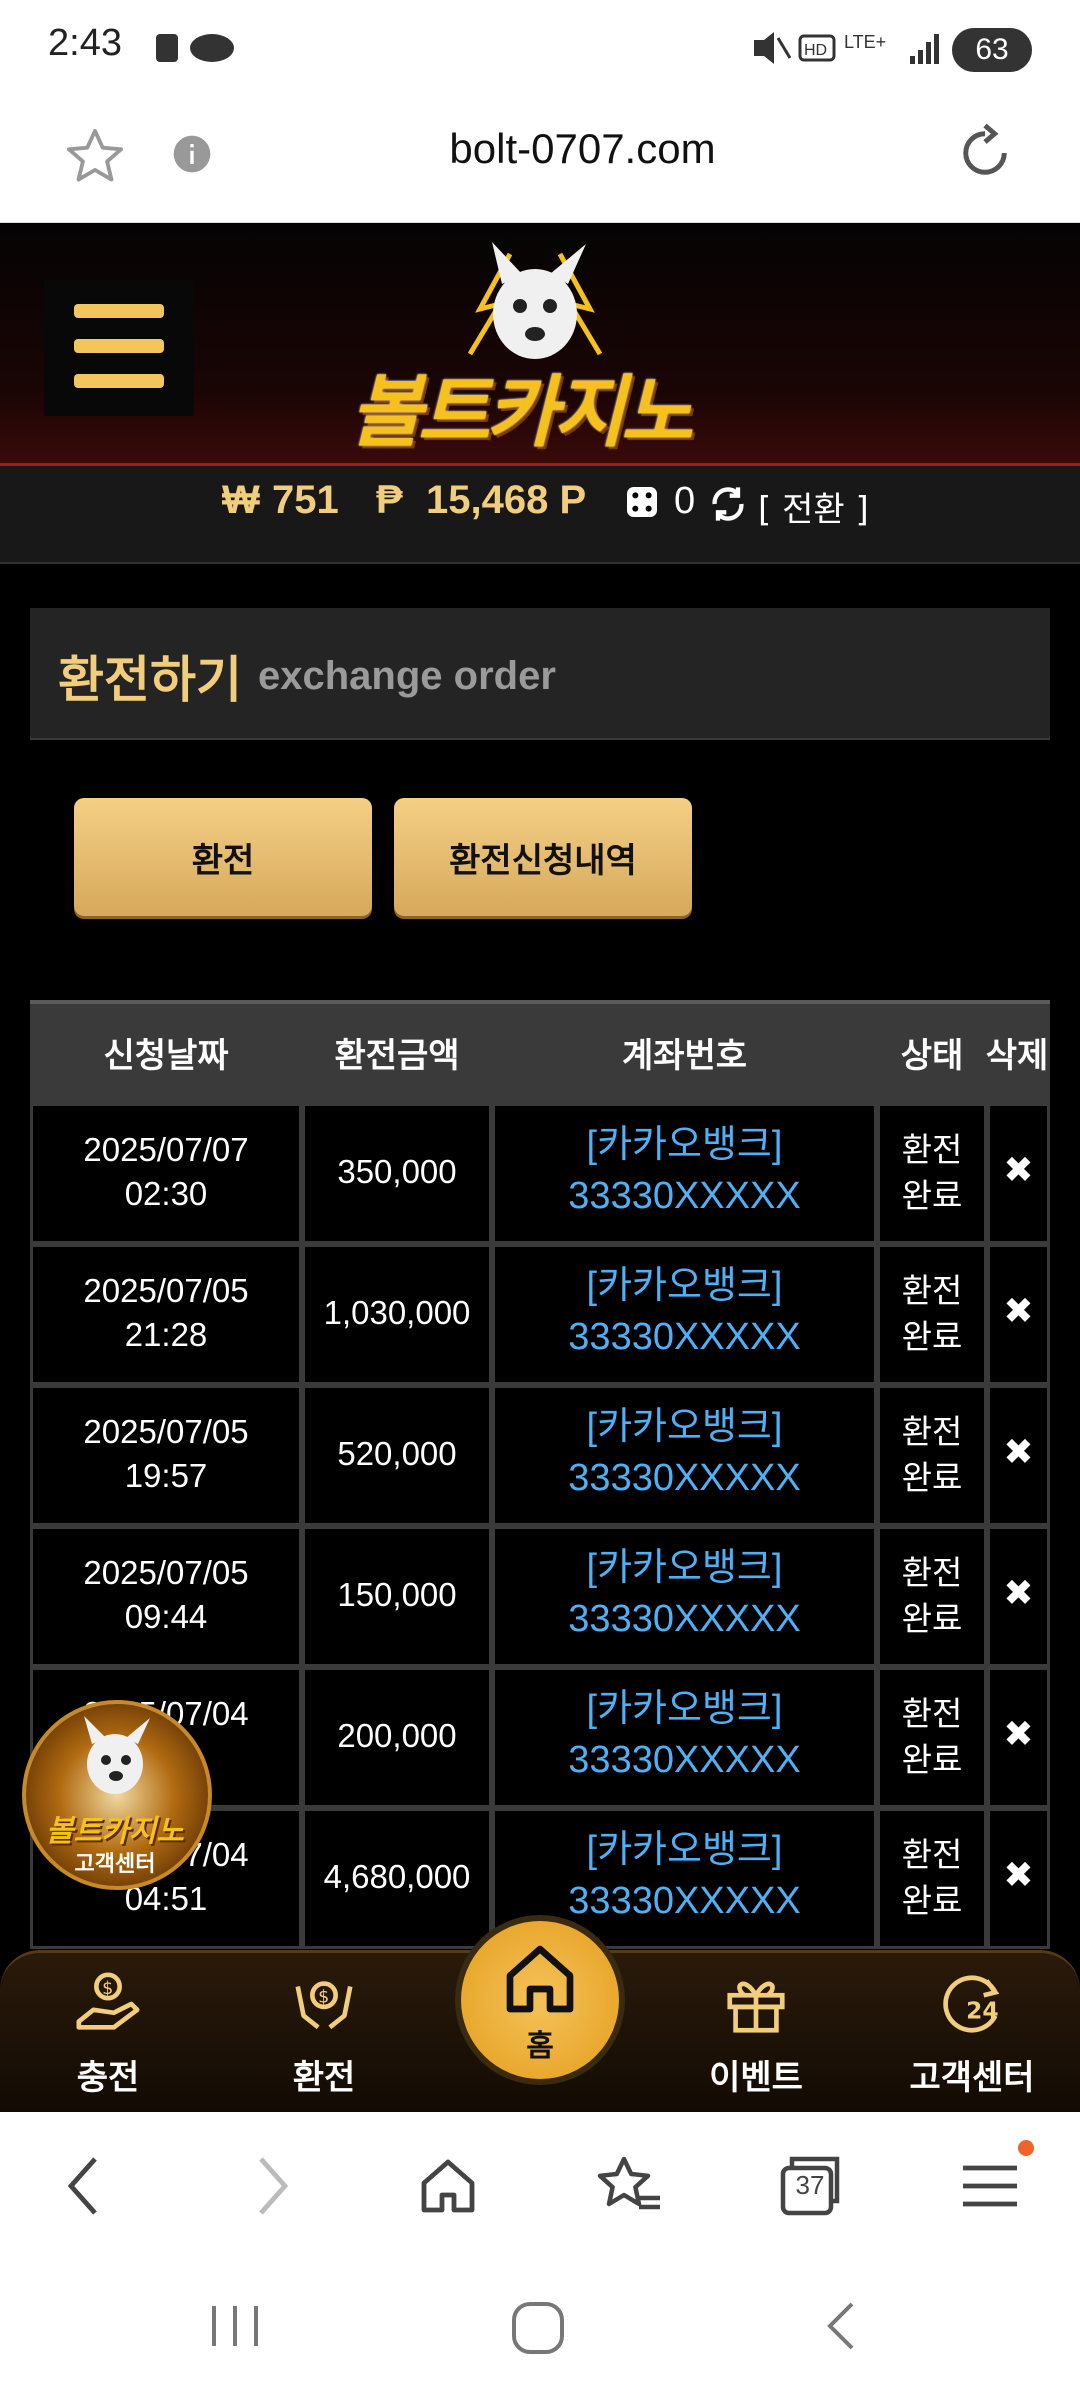 The height and width of the screenshot is (2400, 1080). Describe the element at coordinates (166, 1898) in the screenshot. I see `row-time: 04:51` at that location.